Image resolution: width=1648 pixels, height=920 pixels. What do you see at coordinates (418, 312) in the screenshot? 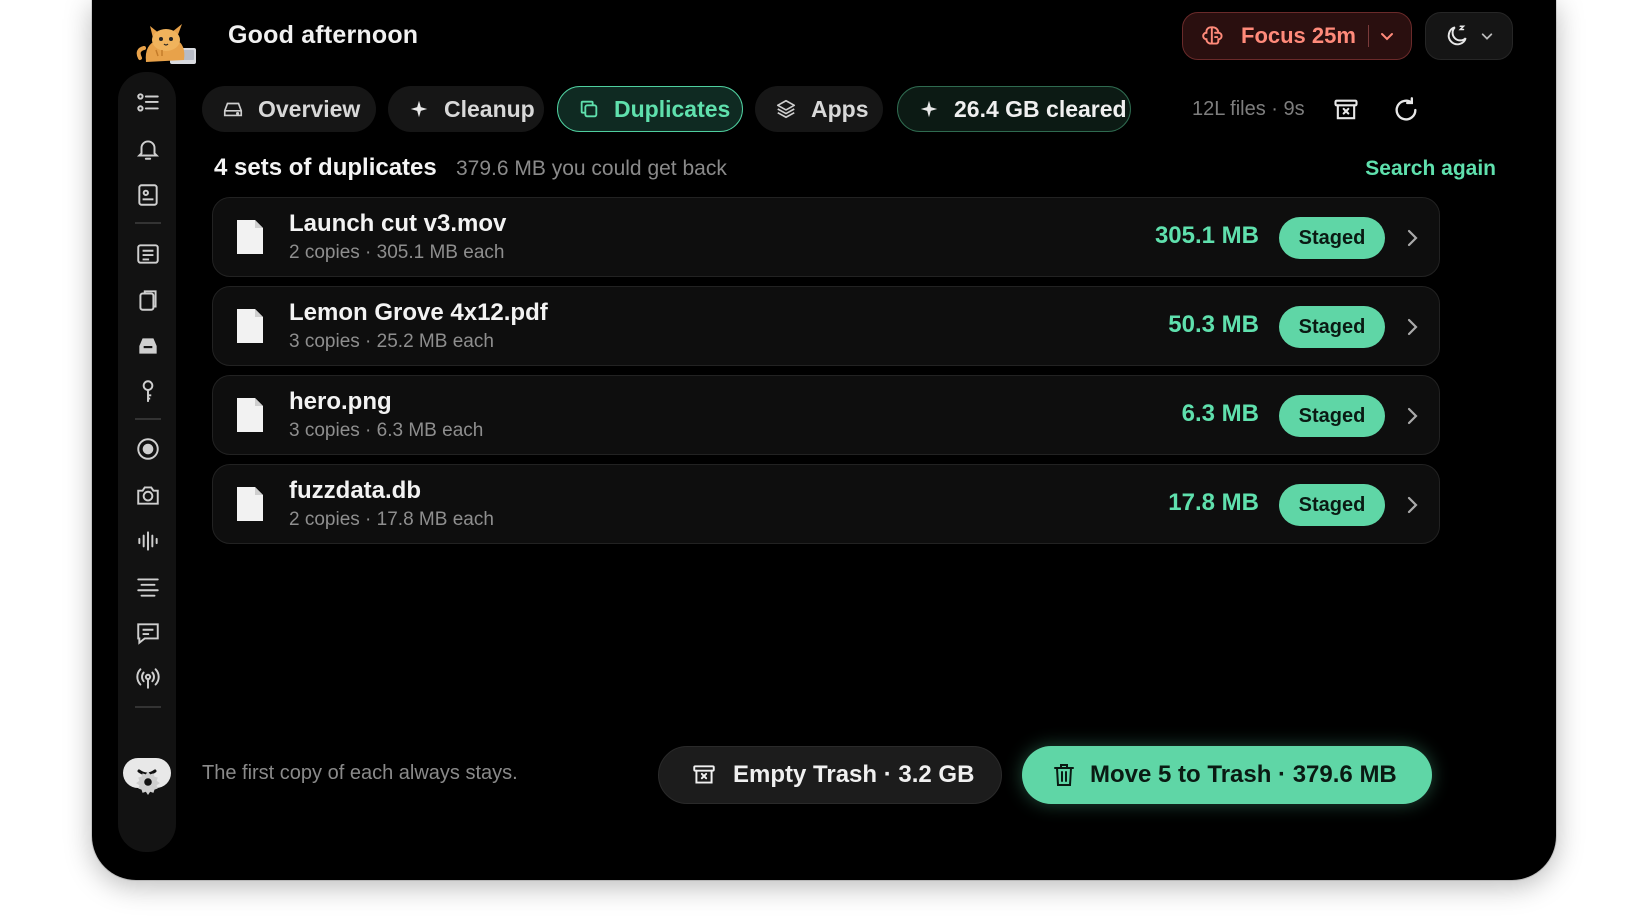
I see `file-name: Lemon Grove 4x12.pdf` at bounding box center [418, 312].